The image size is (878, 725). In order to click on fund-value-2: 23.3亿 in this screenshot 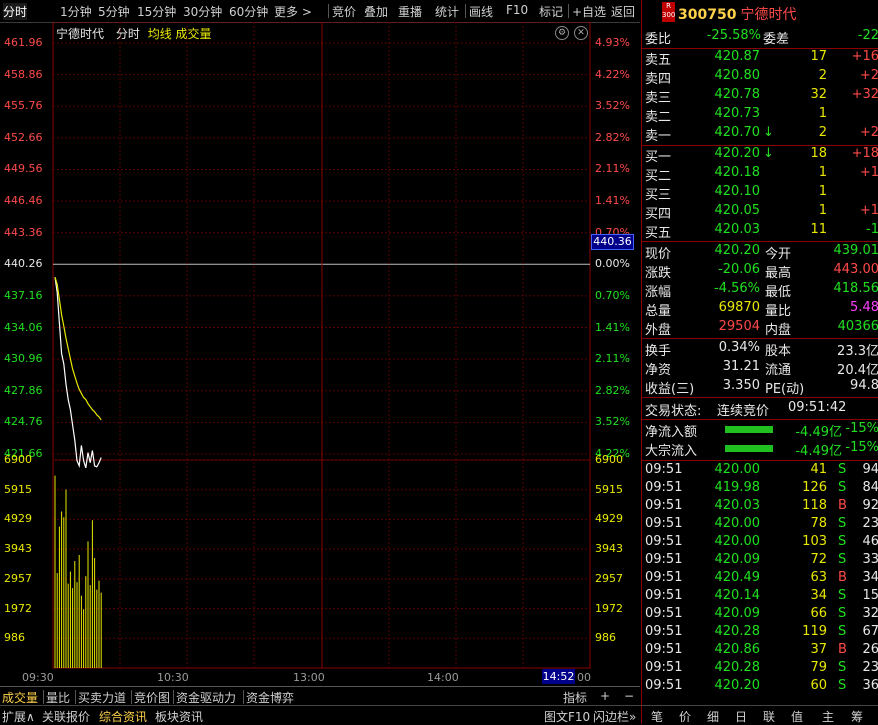, I will do `click(857, 349)`.